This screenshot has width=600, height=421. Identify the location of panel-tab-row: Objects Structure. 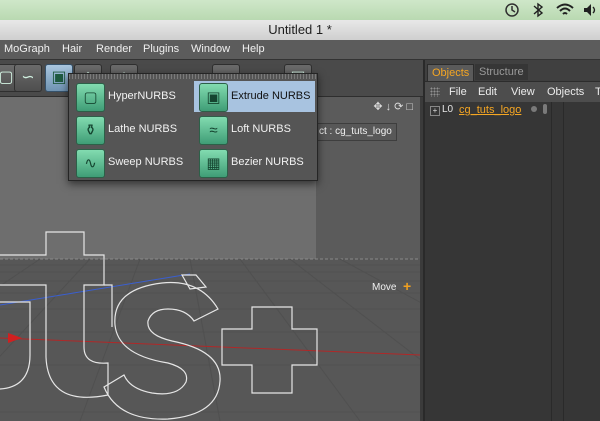
(512, 70).